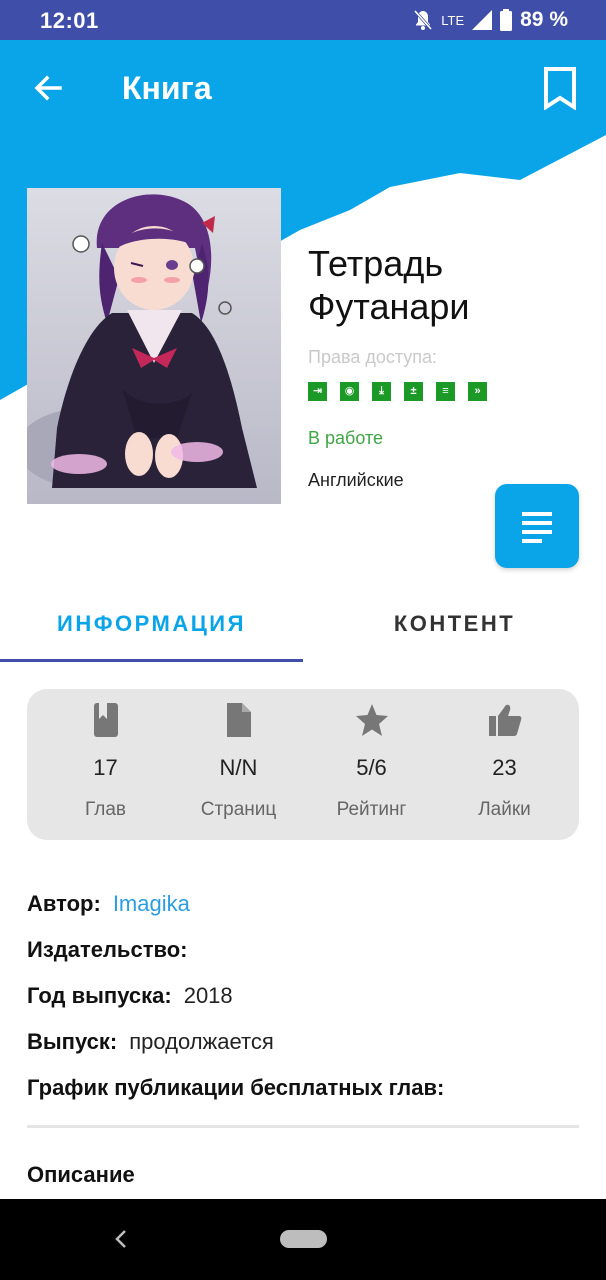 The width and height of the screenshot is (606, 1280). I want to click on info-value: продолжается, so click(201, 1041).